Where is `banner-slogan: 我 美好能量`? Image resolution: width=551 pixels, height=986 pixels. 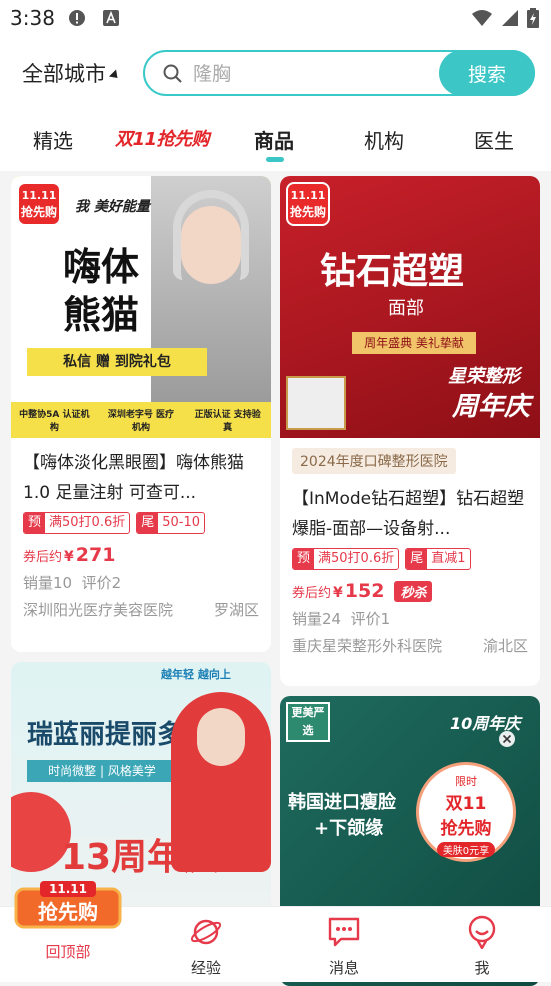 banner-slogan: 我 美好能量 is located at coordinates (112, 207).